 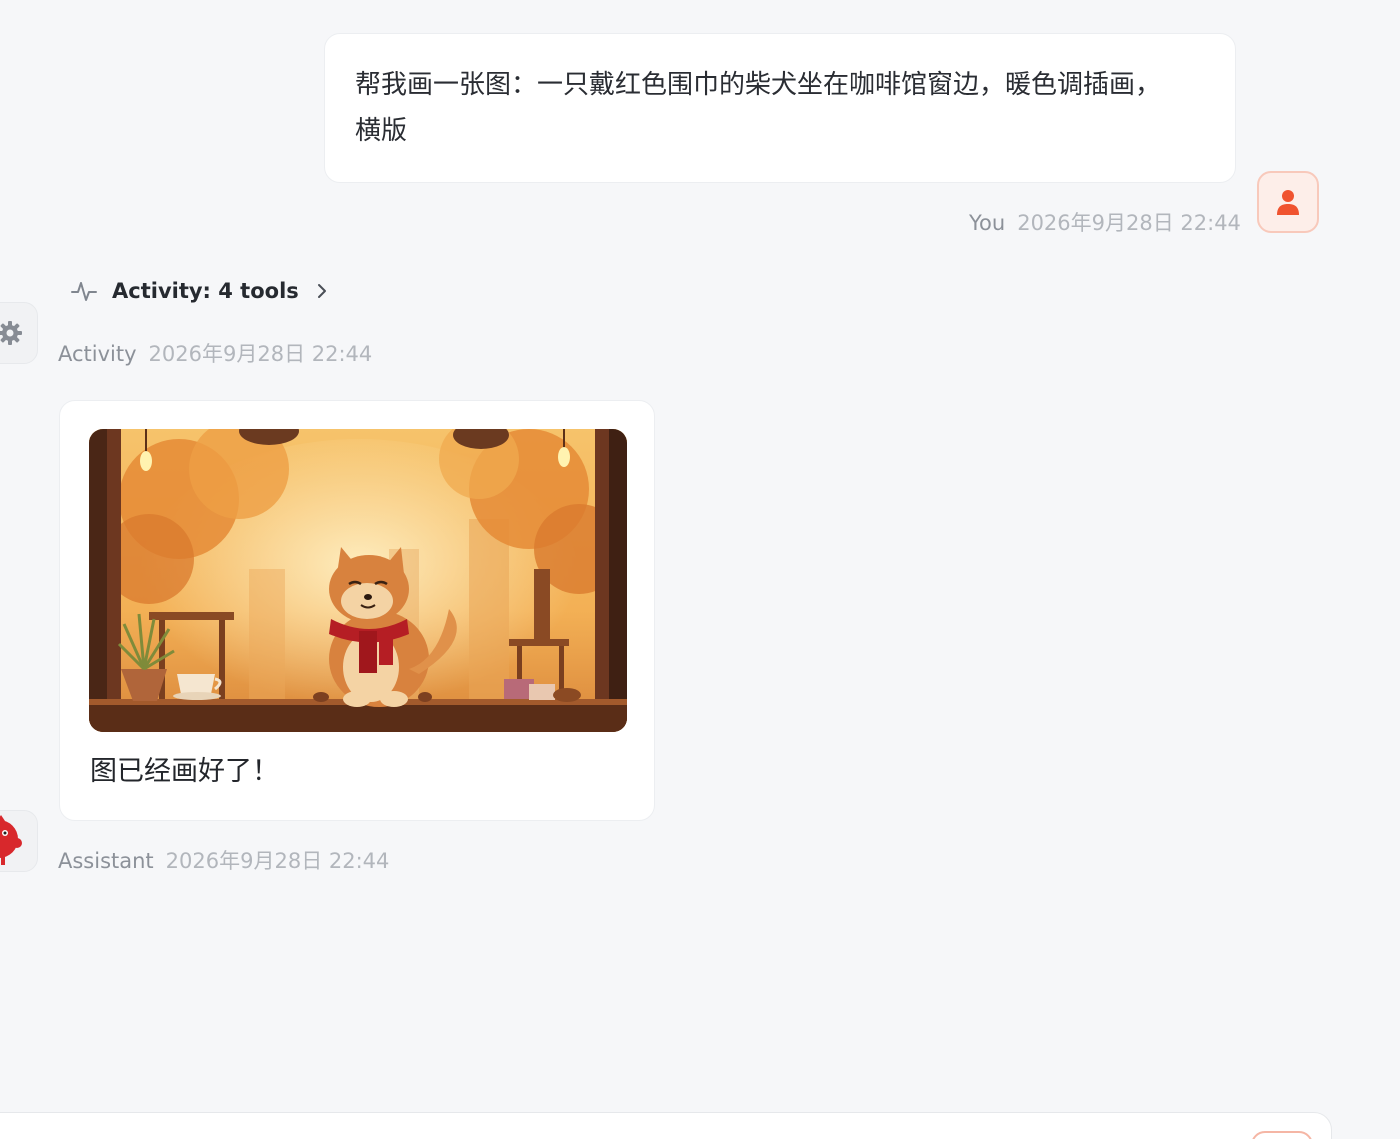 What do you see at coordinates (1282, 1135) in the screenshot?
I see `send-button` at bounding box center [1282, 1135].